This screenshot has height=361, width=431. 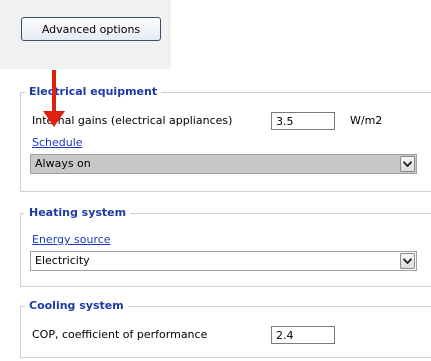 What do you see at coordinates (91, 29) in the screenshot?
I see `advanced-options-button: Advanced options` at bounding box center [91, 29].